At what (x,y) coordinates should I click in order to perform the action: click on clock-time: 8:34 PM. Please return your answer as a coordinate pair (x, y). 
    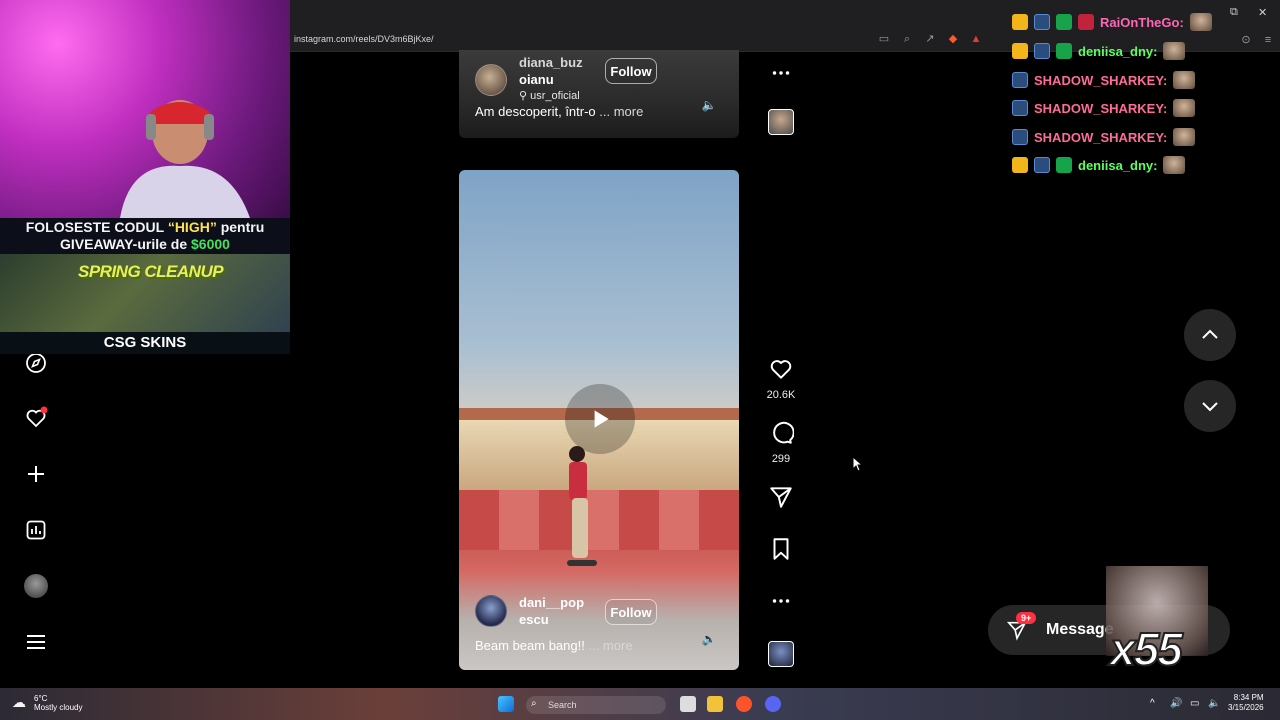
    Looking at the image, I should click on (1248, 697).